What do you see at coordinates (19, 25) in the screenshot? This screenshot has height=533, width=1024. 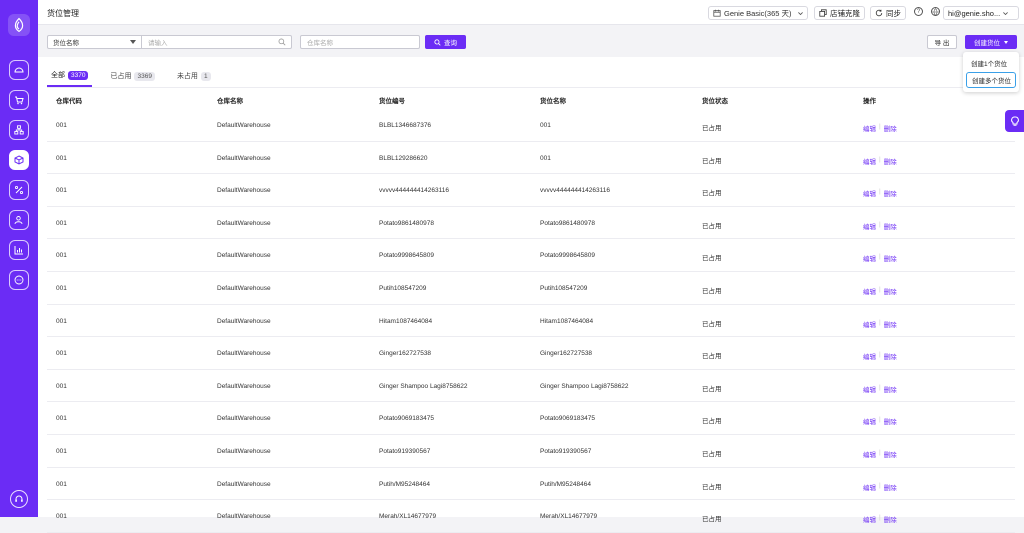 I see `genie-logo-icon` at bounding box center [19, 25].